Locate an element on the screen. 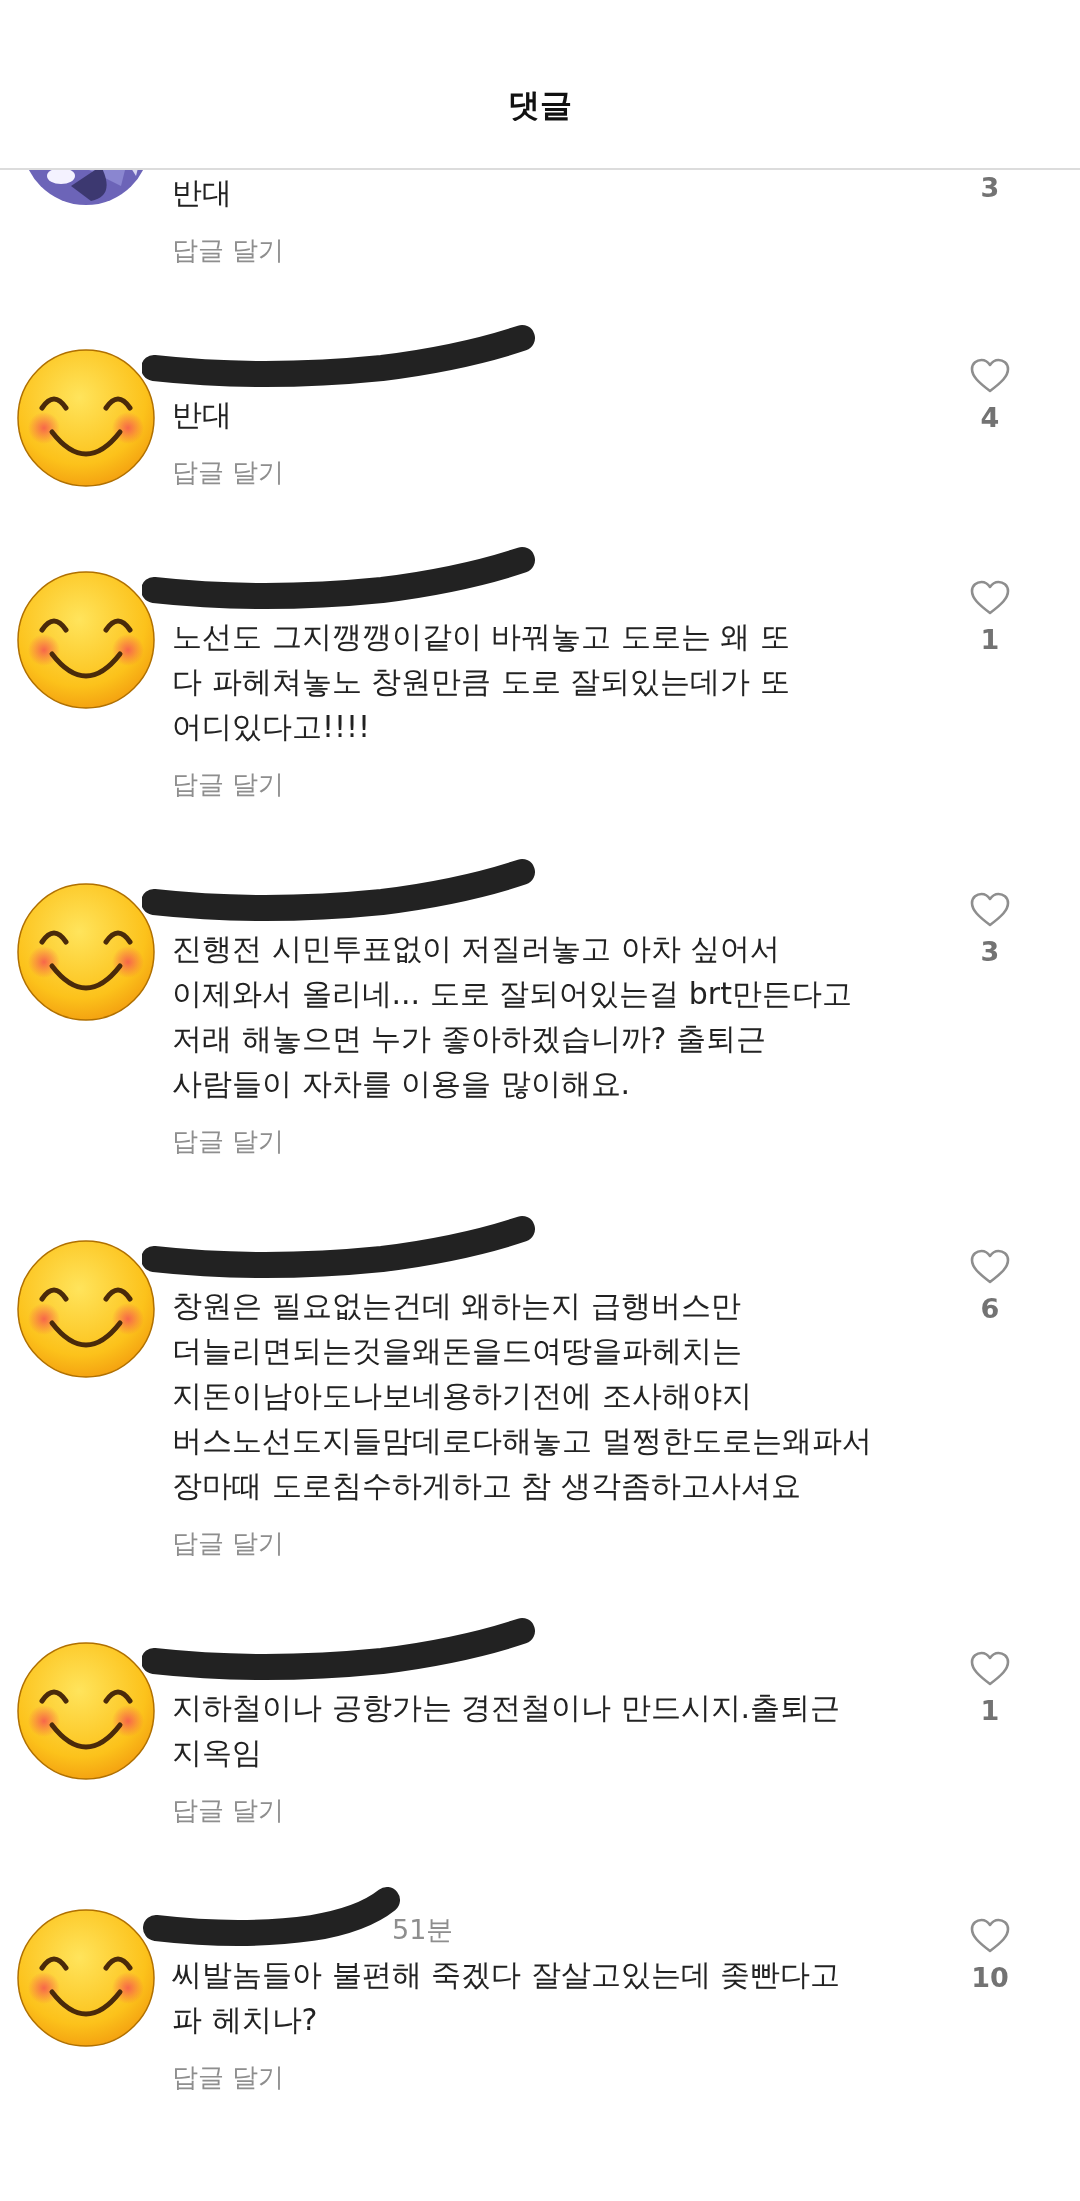  like-count: 6 is located at coordinates (990, 1308).